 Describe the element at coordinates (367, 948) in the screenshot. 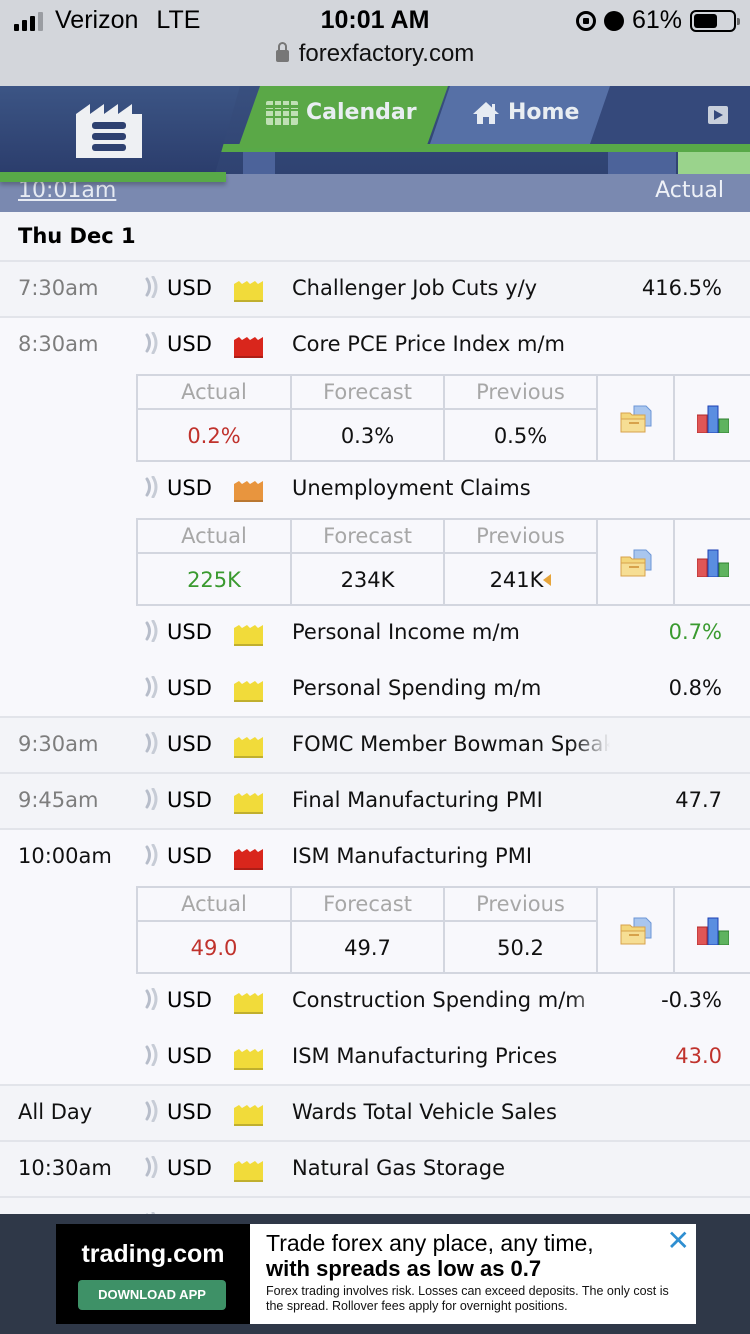

I see `detail-forecast-value: 49.7` at that location.